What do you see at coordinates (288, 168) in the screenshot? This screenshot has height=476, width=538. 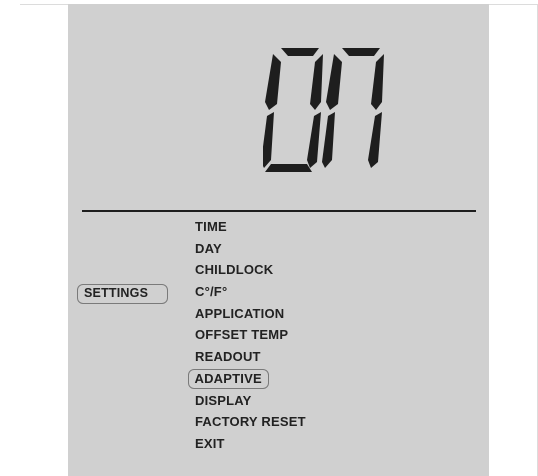 I see `segment-d` at bounding box center [288, 168].